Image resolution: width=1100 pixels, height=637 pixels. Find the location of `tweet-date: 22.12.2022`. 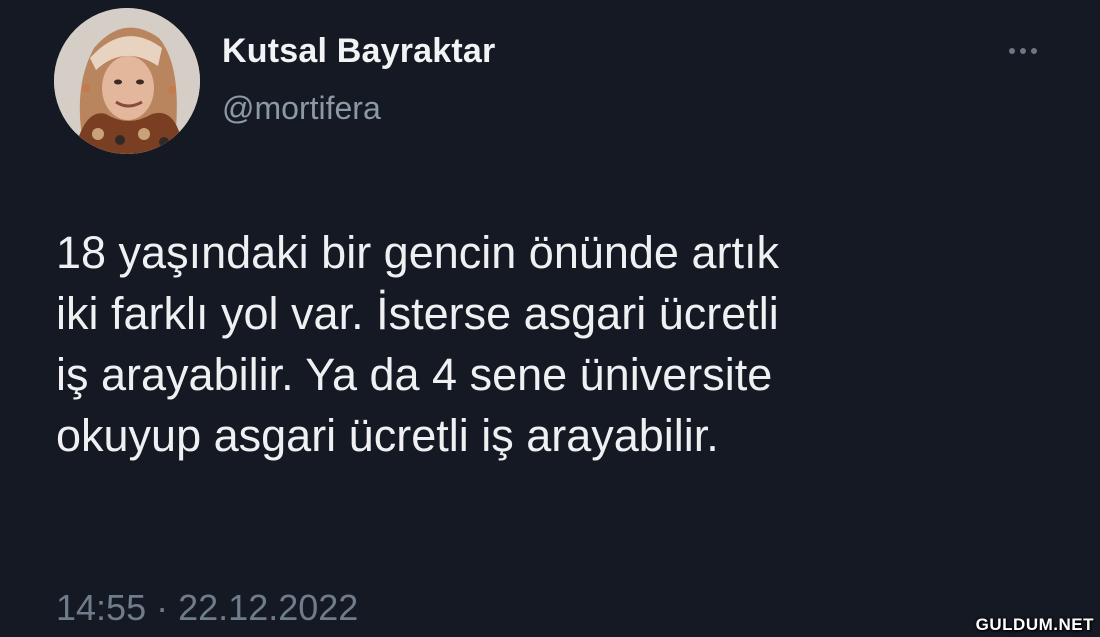

tweet-date: 22.12.2022 is located at coordinates (268, 607).